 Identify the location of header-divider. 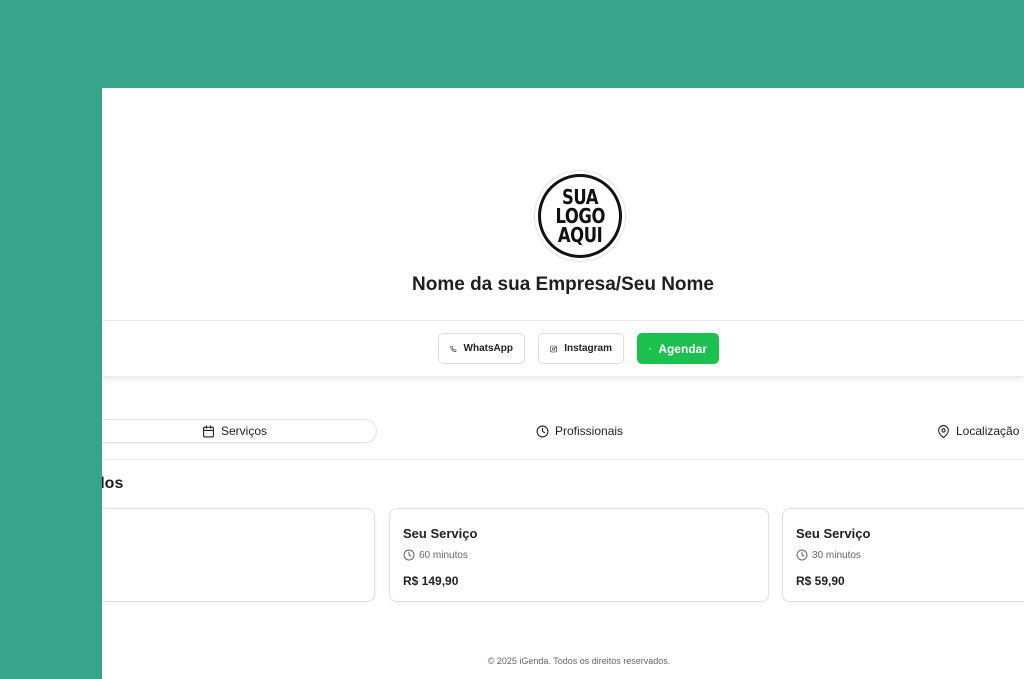
(563, 320).